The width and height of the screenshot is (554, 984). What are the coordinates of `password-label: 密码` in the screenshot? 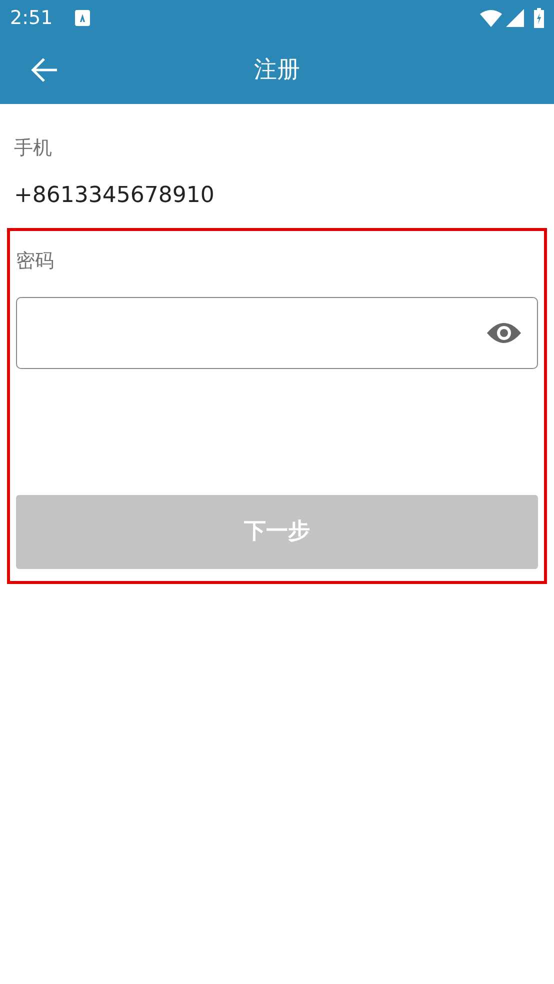 It's located at (35, 261).